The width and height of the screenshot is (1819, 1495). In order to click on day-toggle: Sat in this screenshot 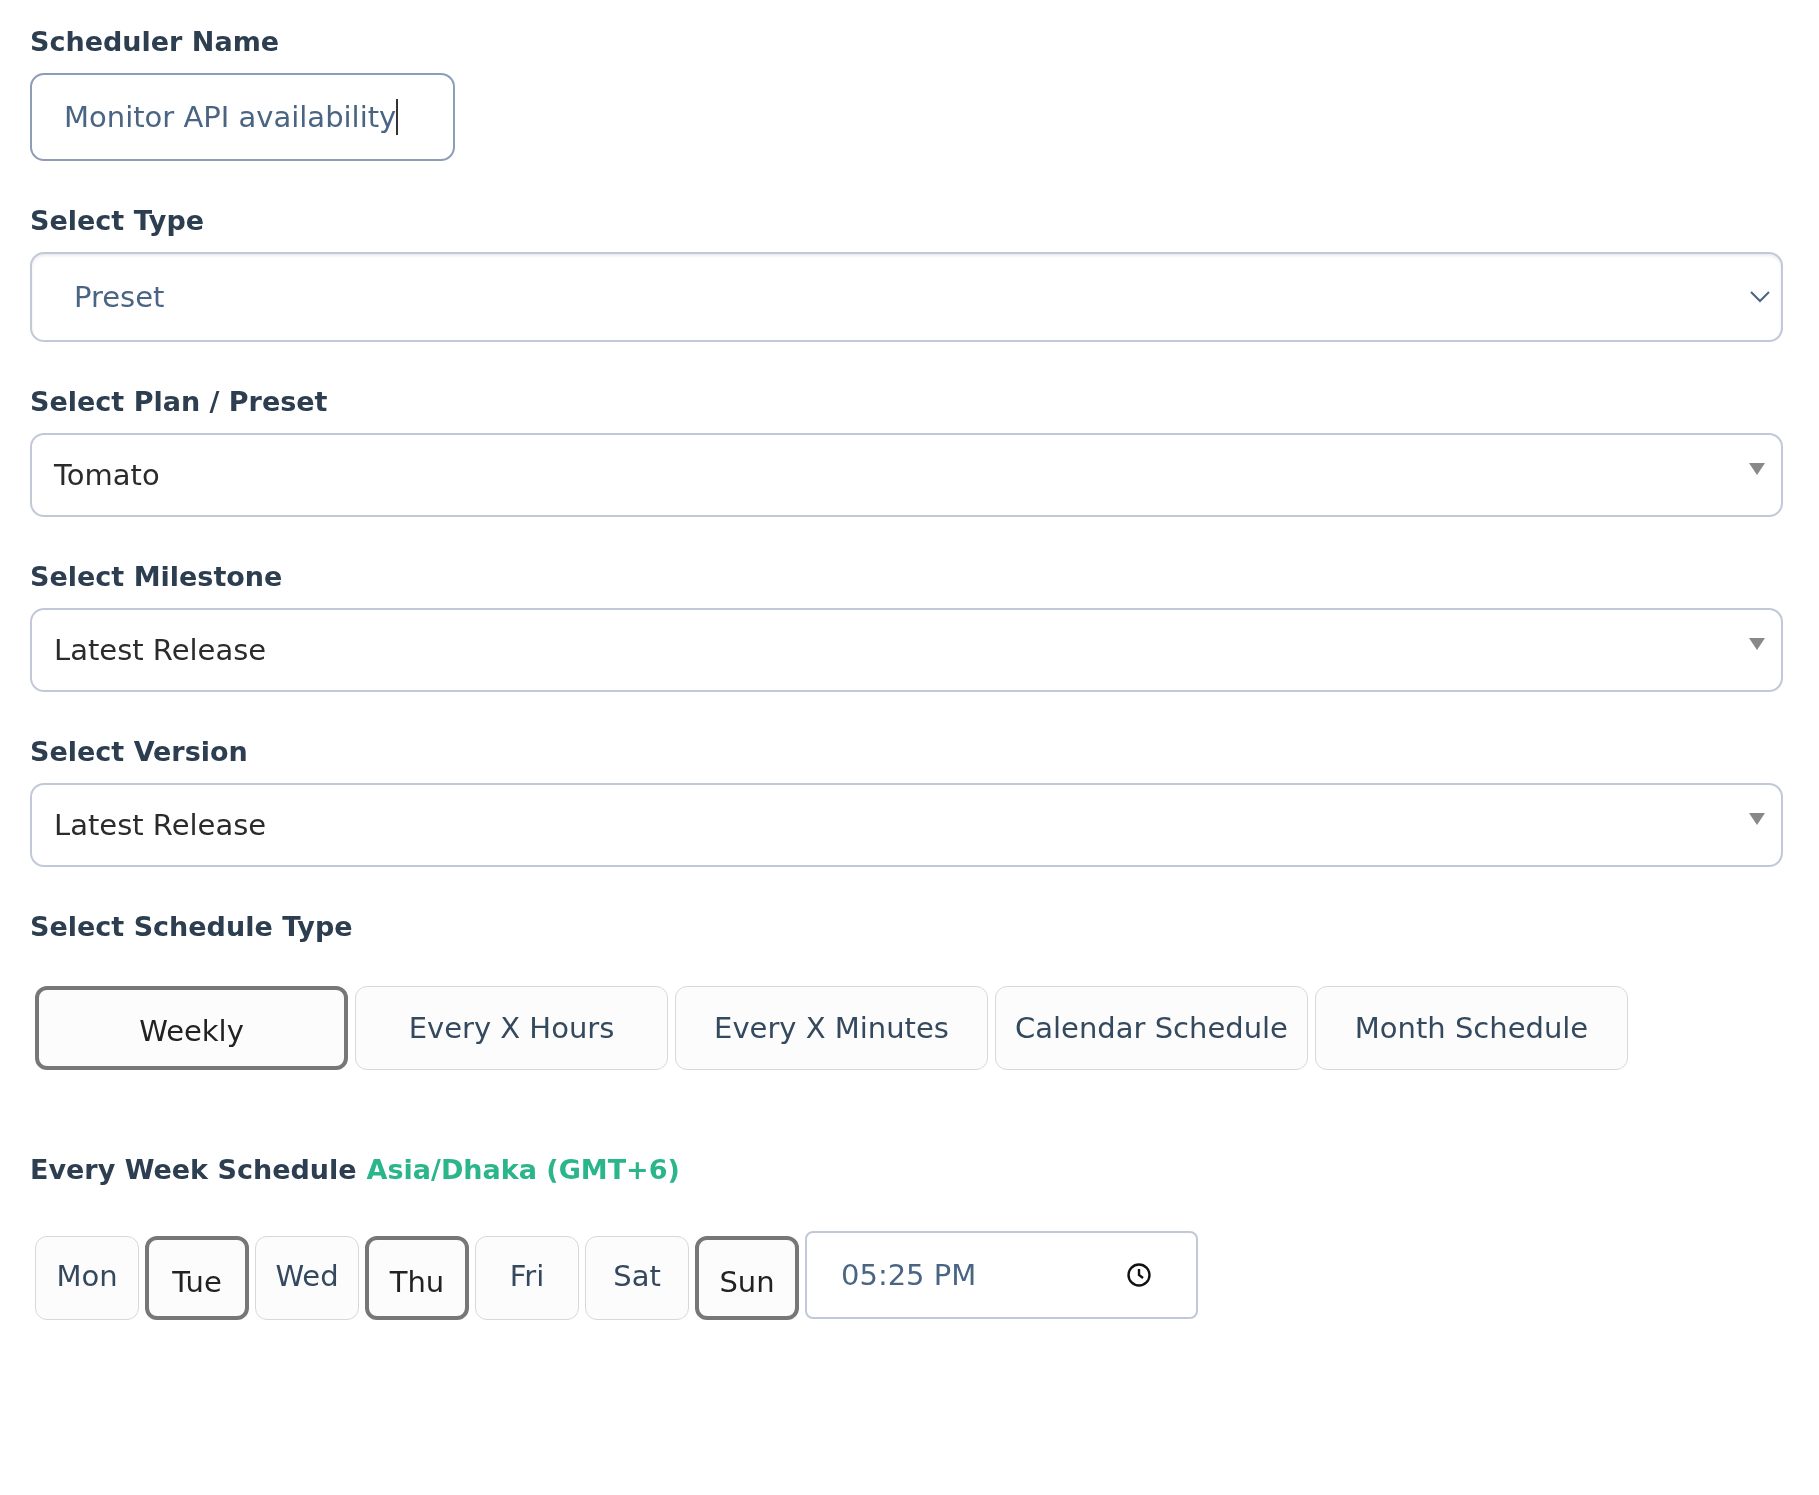, I will do `click(637, 1278)`.